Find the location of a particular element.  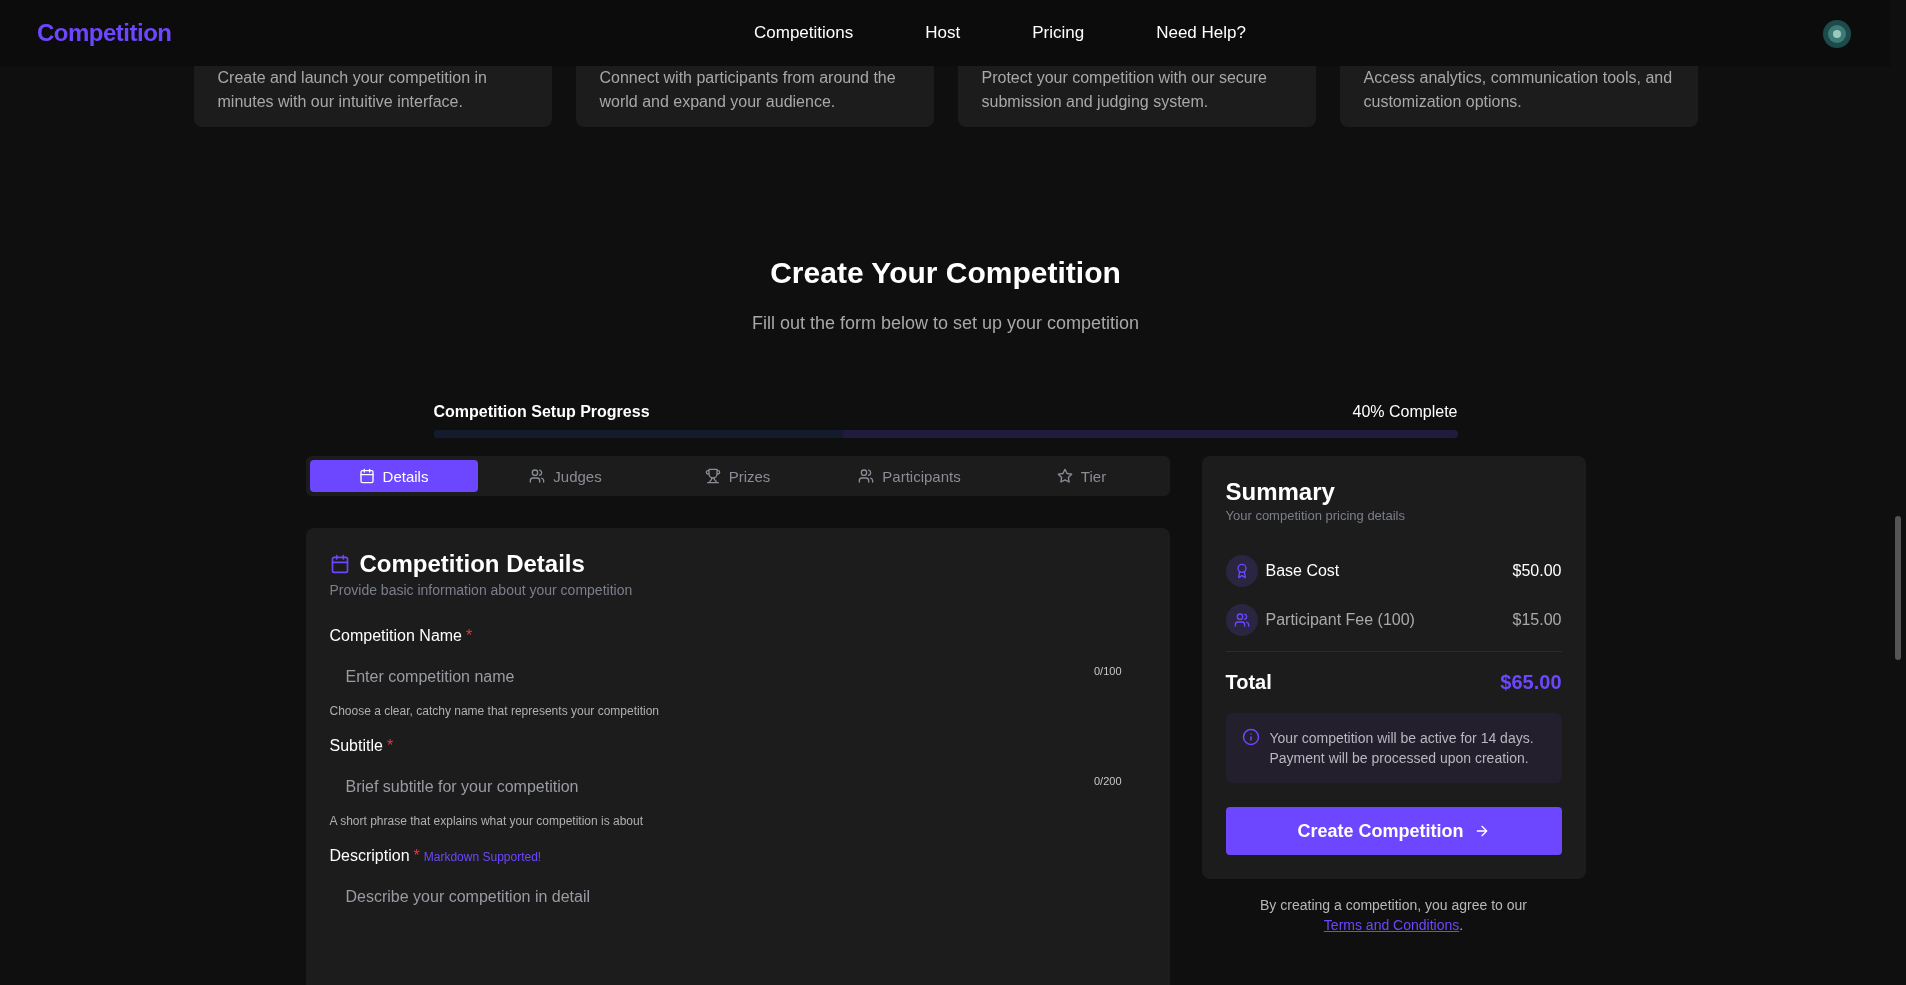

cost-label: Participant Fee (100) is located at coordinates (1340, 620).